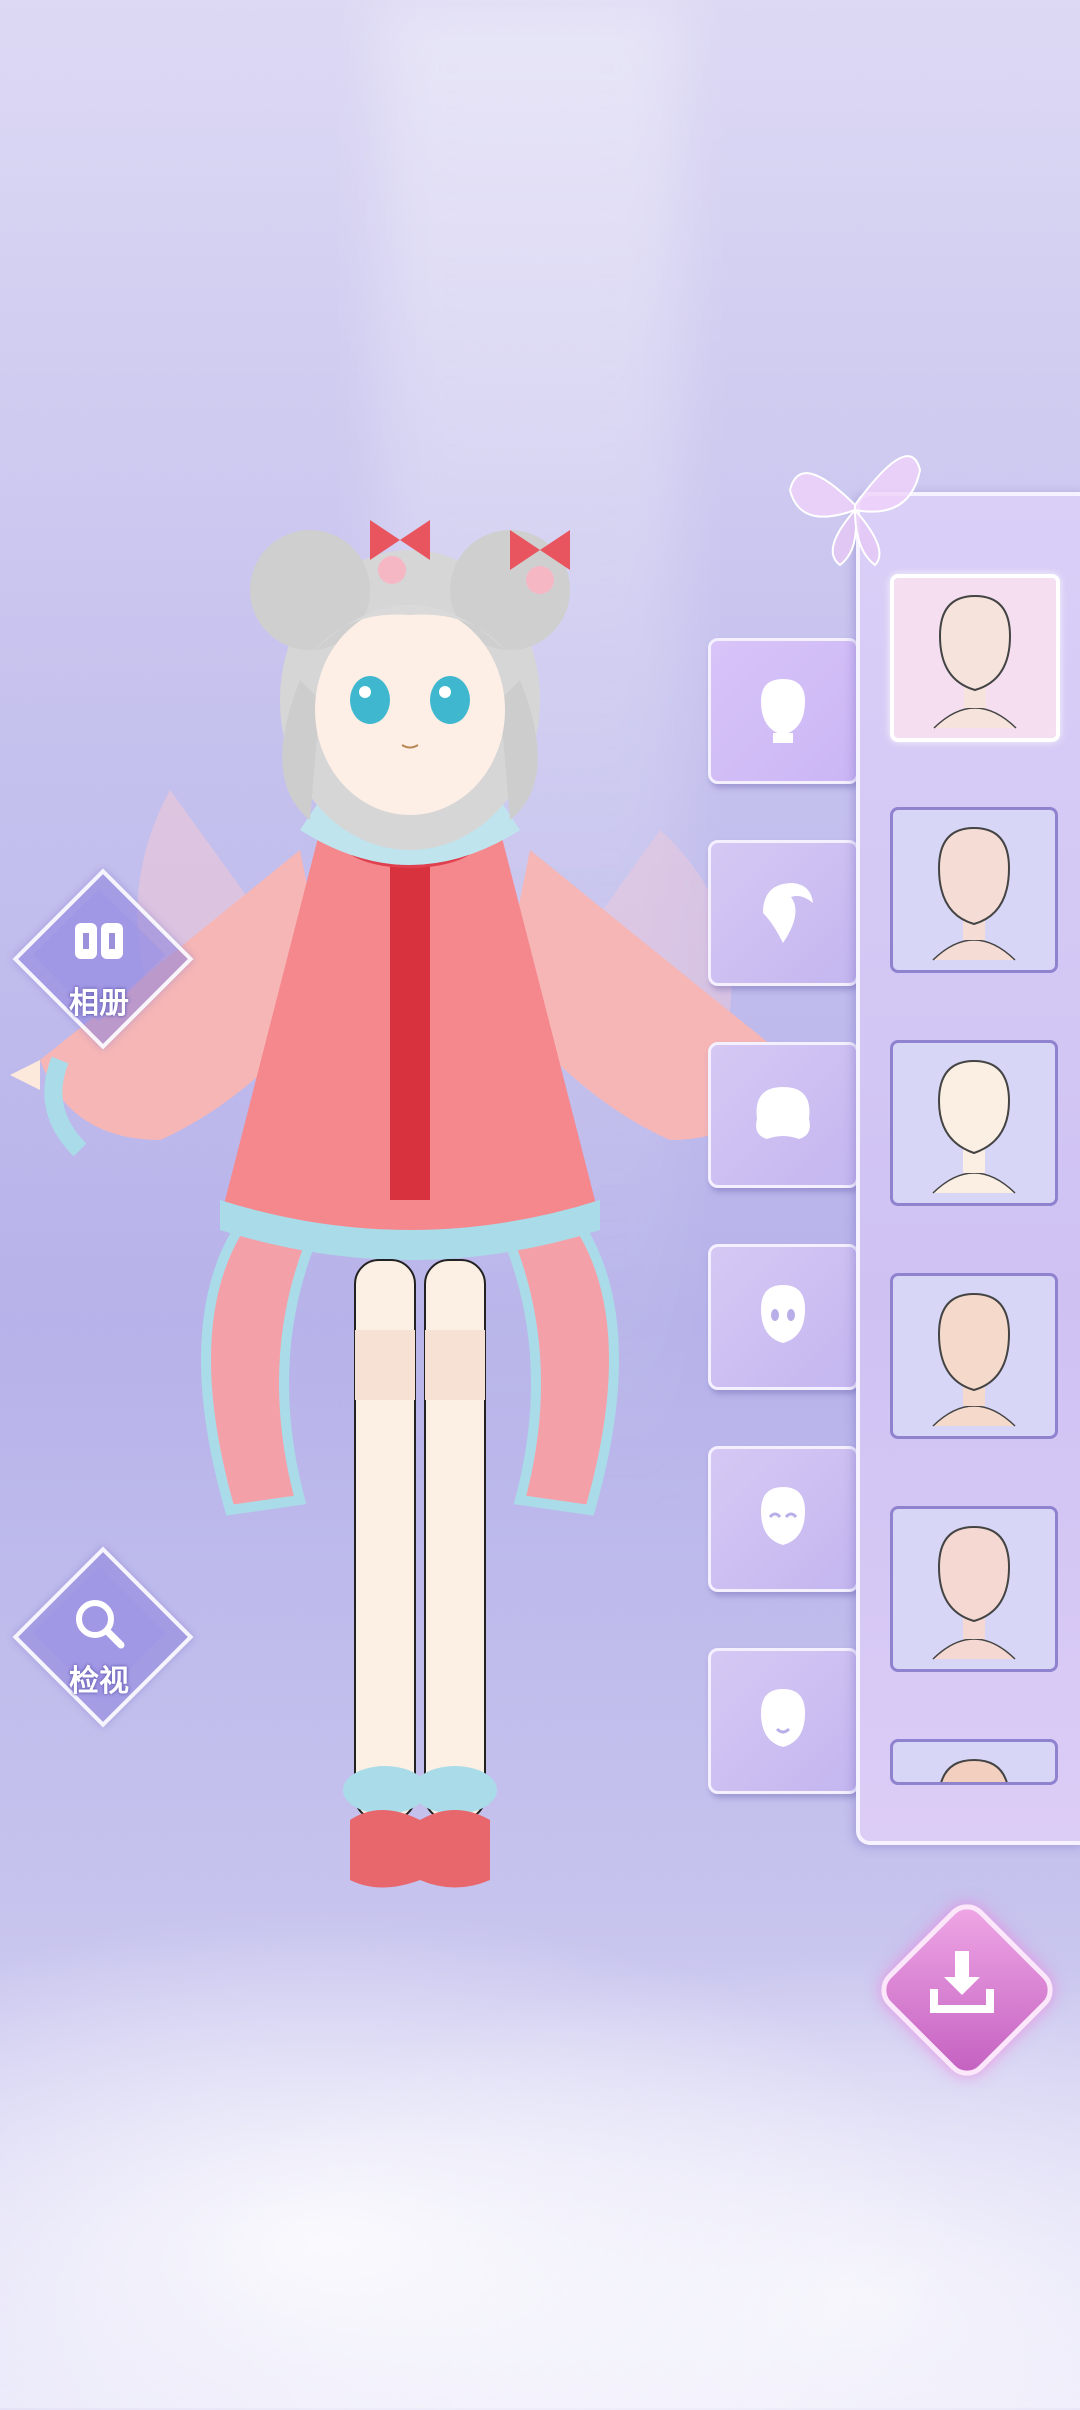 The height and width of the screenshot is (2410, 1080). What do you see at coordinates (99, 1003) in the screenshot?
I see `album-label: 相册` at bounding box center [99, 1003].